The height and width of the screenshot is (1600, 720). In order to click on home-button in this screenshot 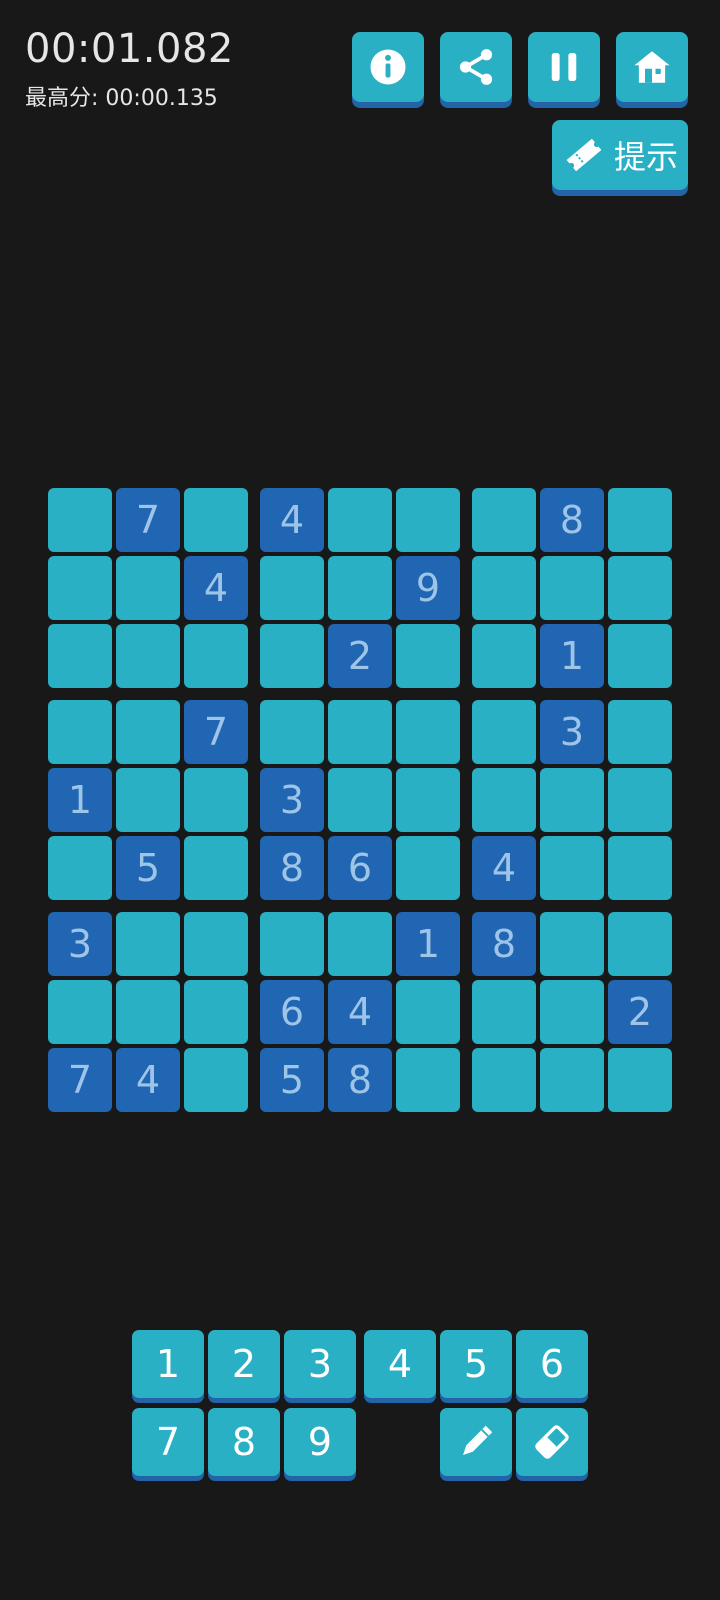, I will do `click(652, 67)`.